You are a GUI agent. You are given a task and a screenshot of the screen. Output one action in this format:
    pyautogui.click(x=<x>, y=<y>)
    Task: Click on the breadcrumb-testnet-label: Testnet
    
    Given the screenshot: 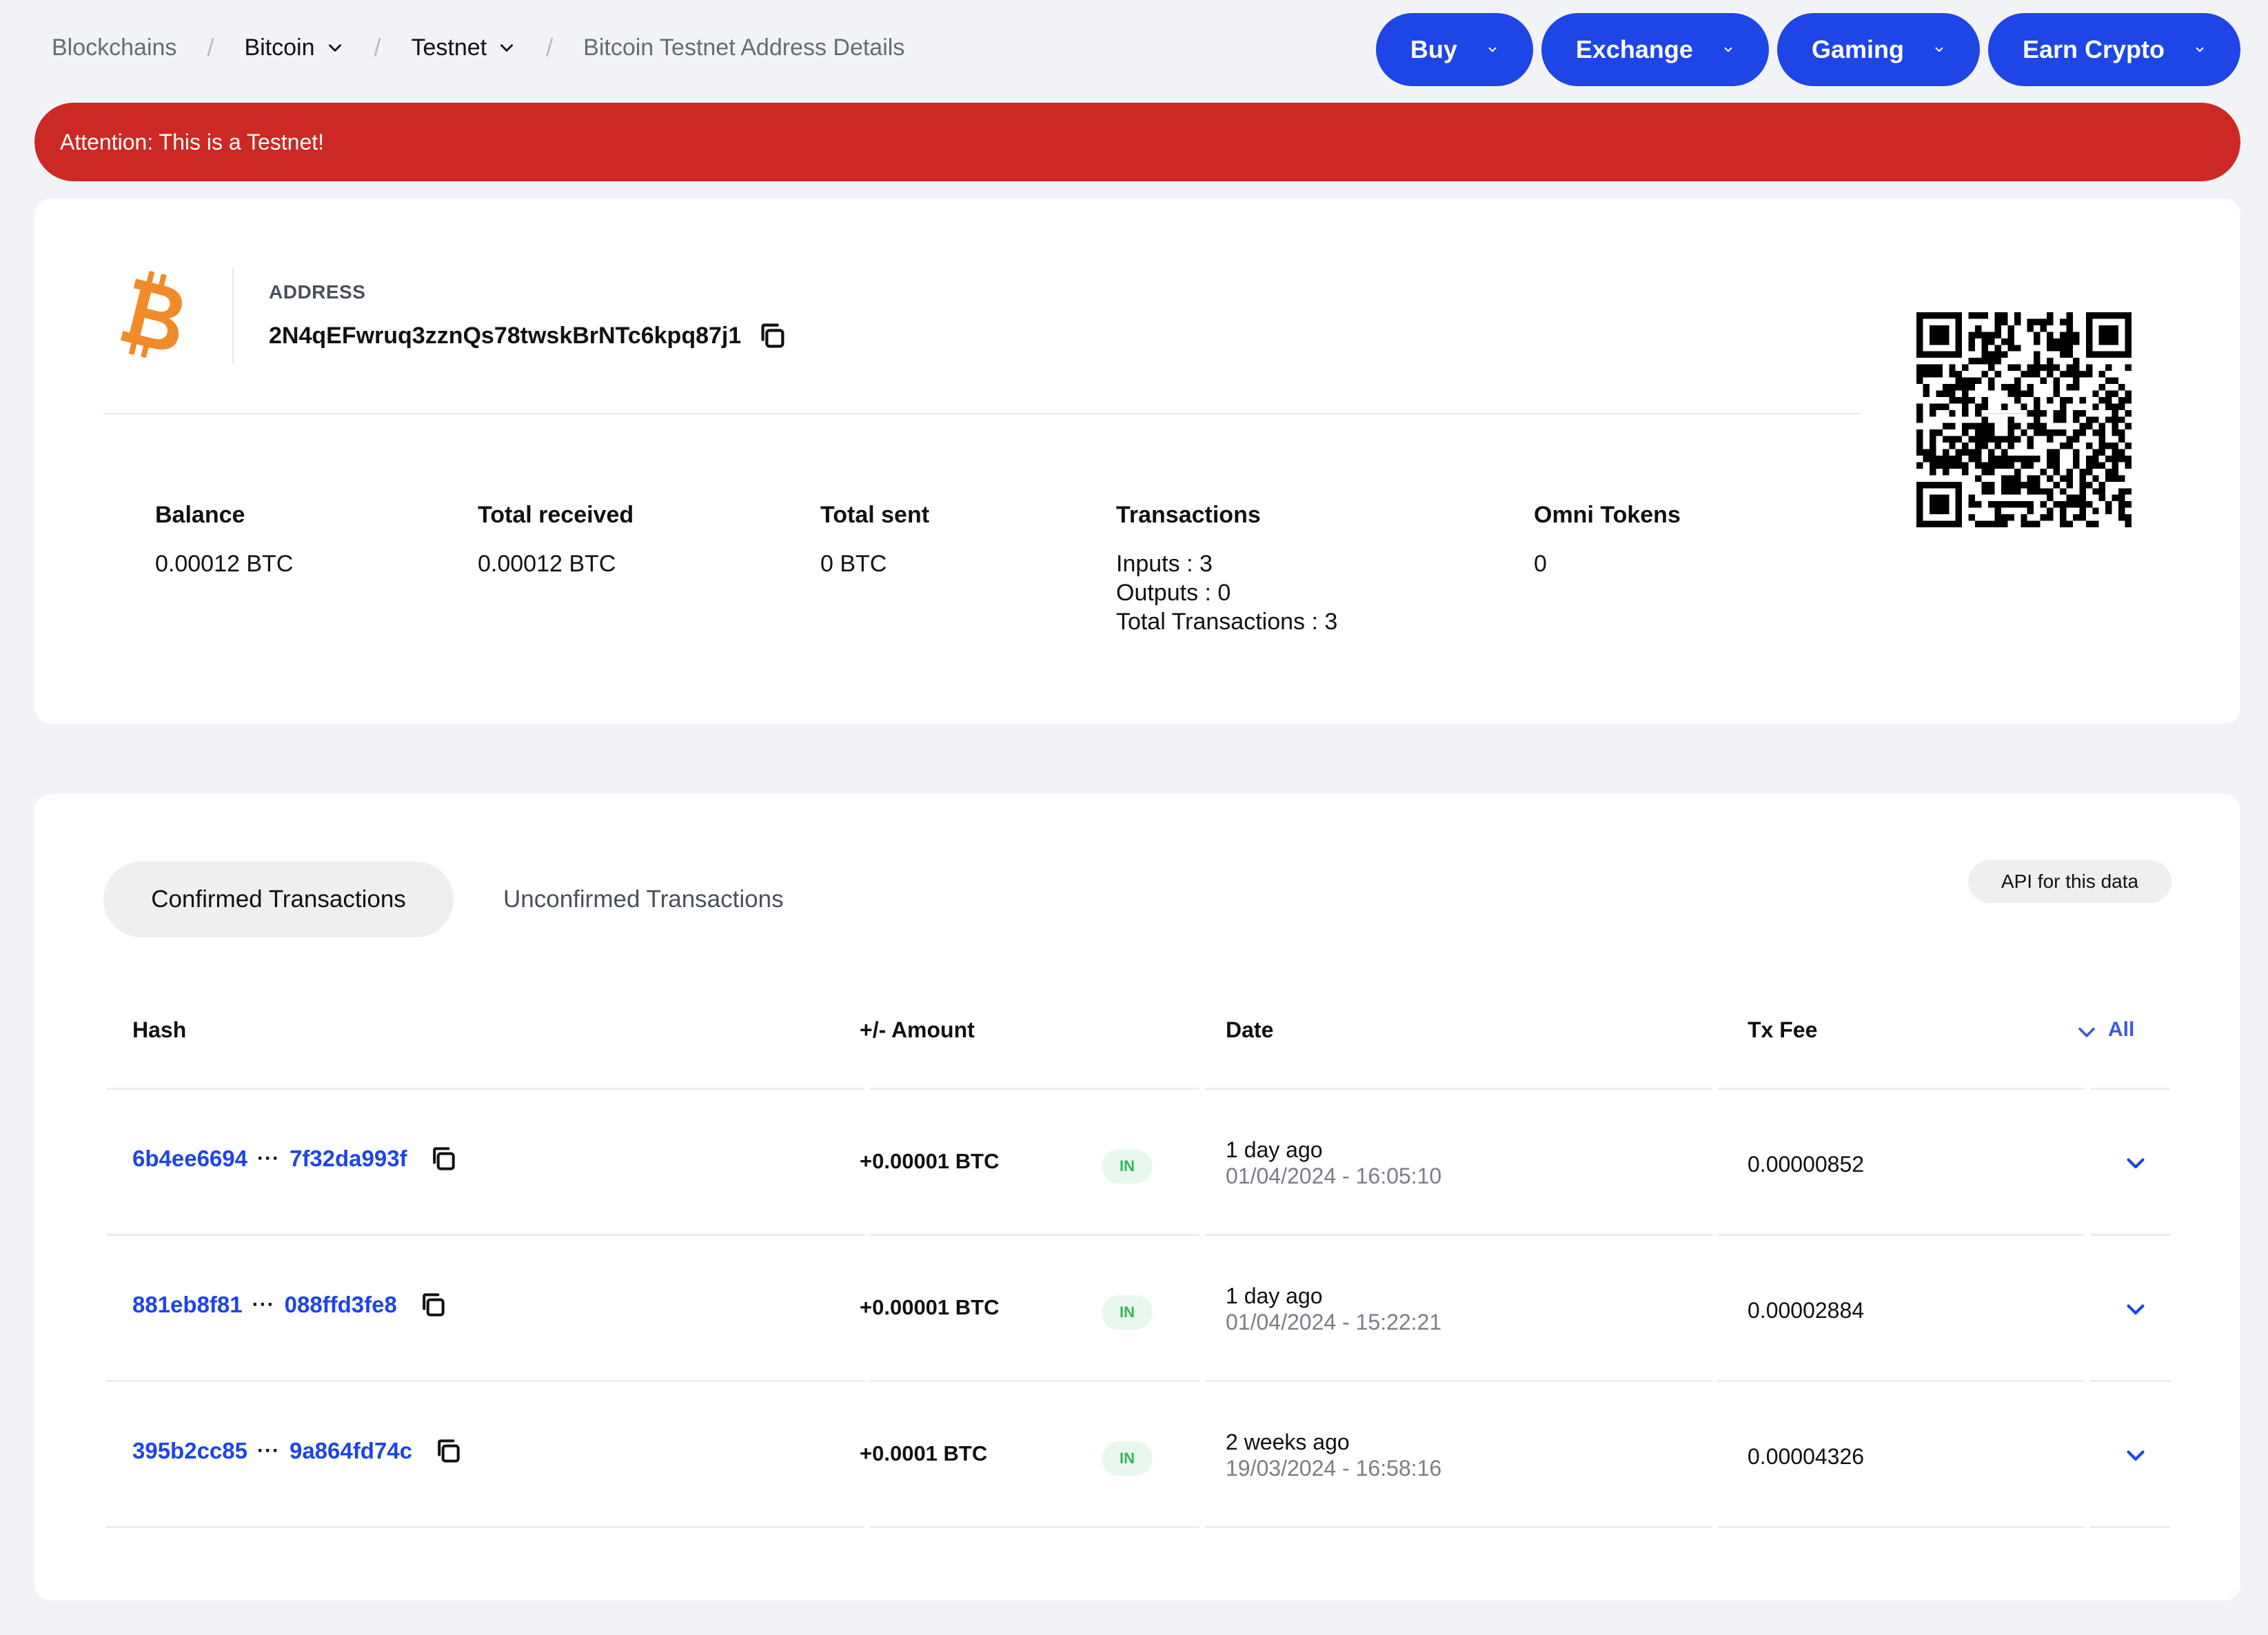 What is the action you would take?
    pyautogui.click(x=449, y=47)
    